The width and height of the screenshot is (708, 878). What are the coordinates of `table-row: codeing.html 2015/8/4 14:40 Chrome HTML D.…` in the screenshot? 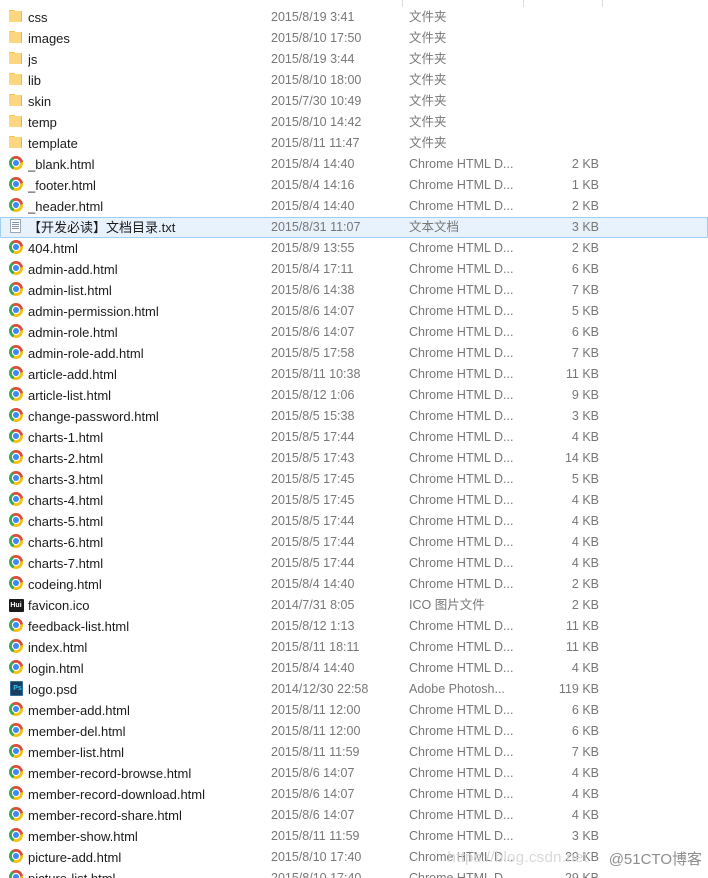 It's located at (354, 584).